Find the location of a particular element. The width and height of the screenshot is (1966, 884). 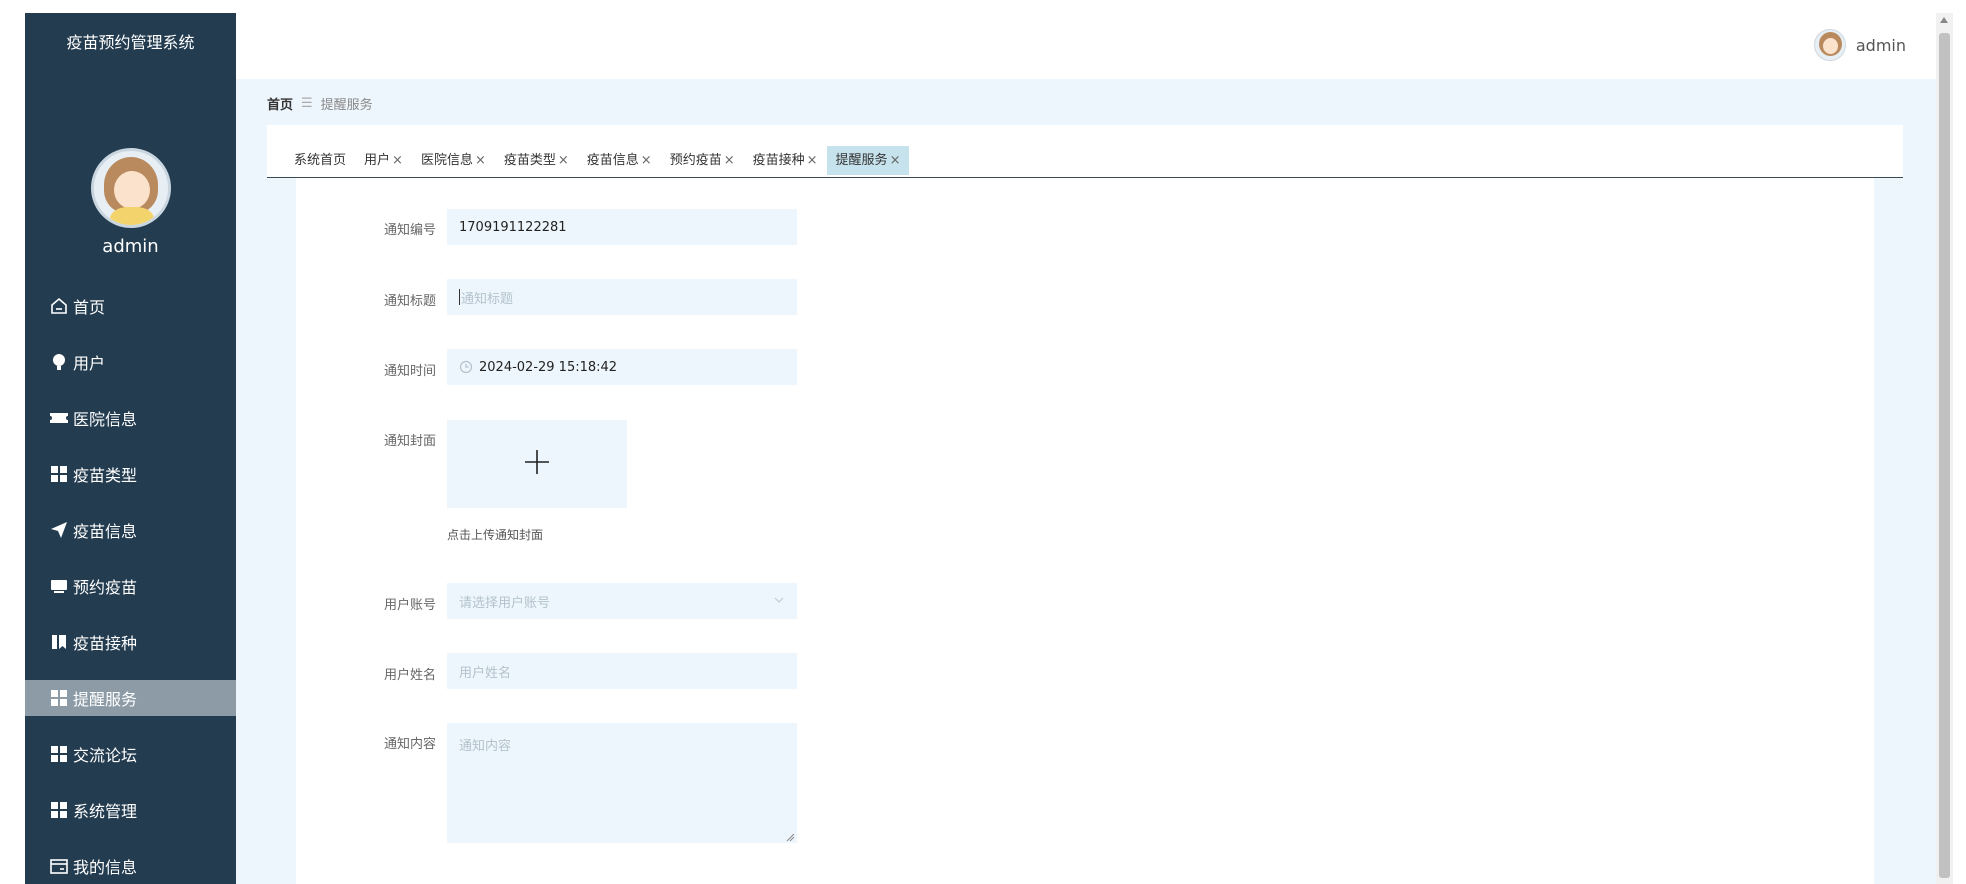

breadcrumb-current: 提醒服务 is located at coordinates (346, 105).